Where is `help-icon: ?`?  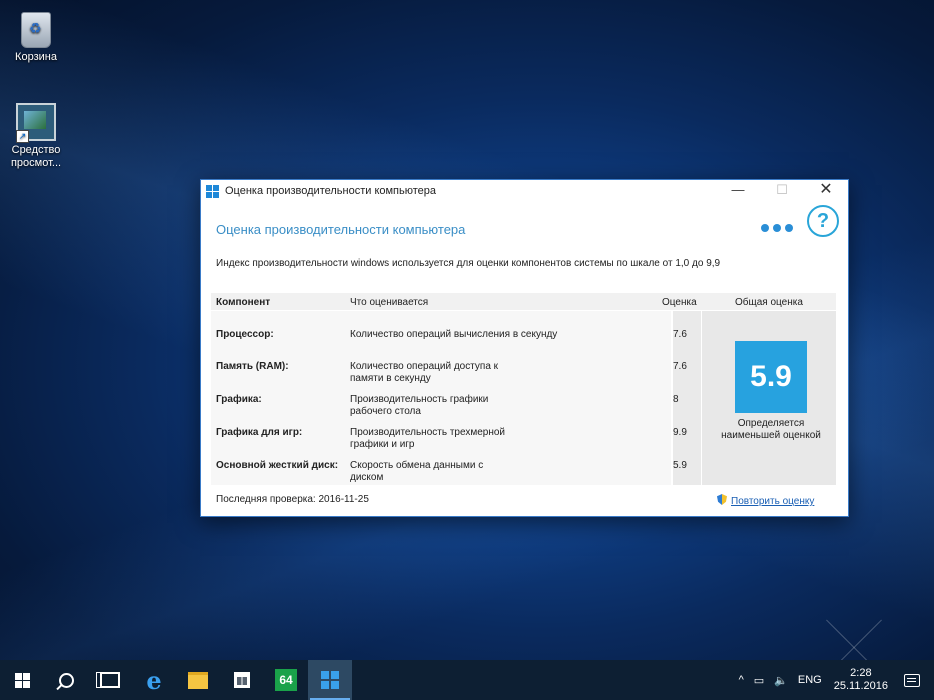
help-icon: ? is located at coordinates (823, 221).